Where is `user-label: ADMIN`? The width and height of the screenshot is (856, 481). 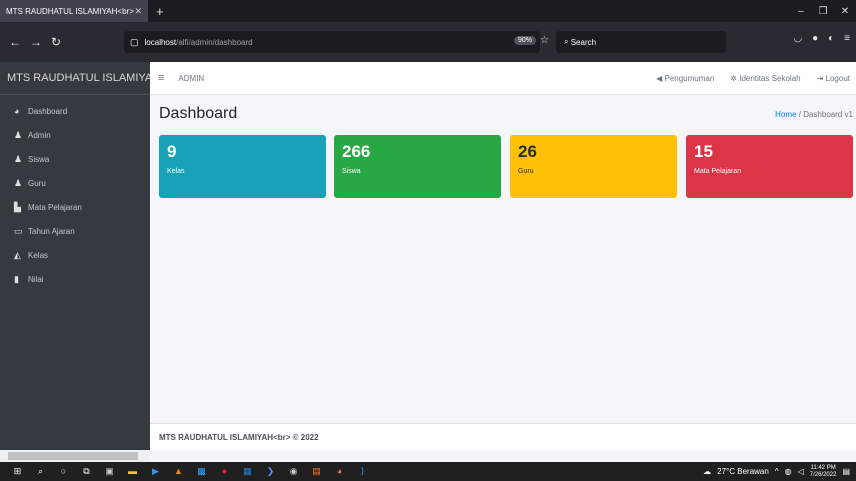
user-label: ADMIN is located at coordinates (191, 78).